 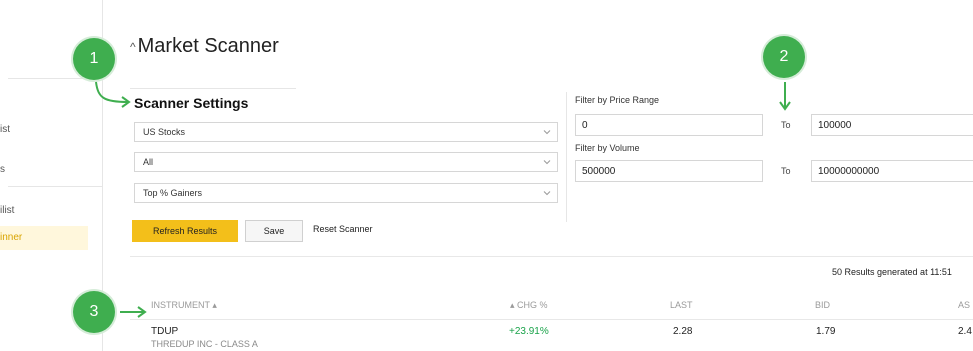 I want to click on sidebar-item-1: ist, so click(x=5, y=129).